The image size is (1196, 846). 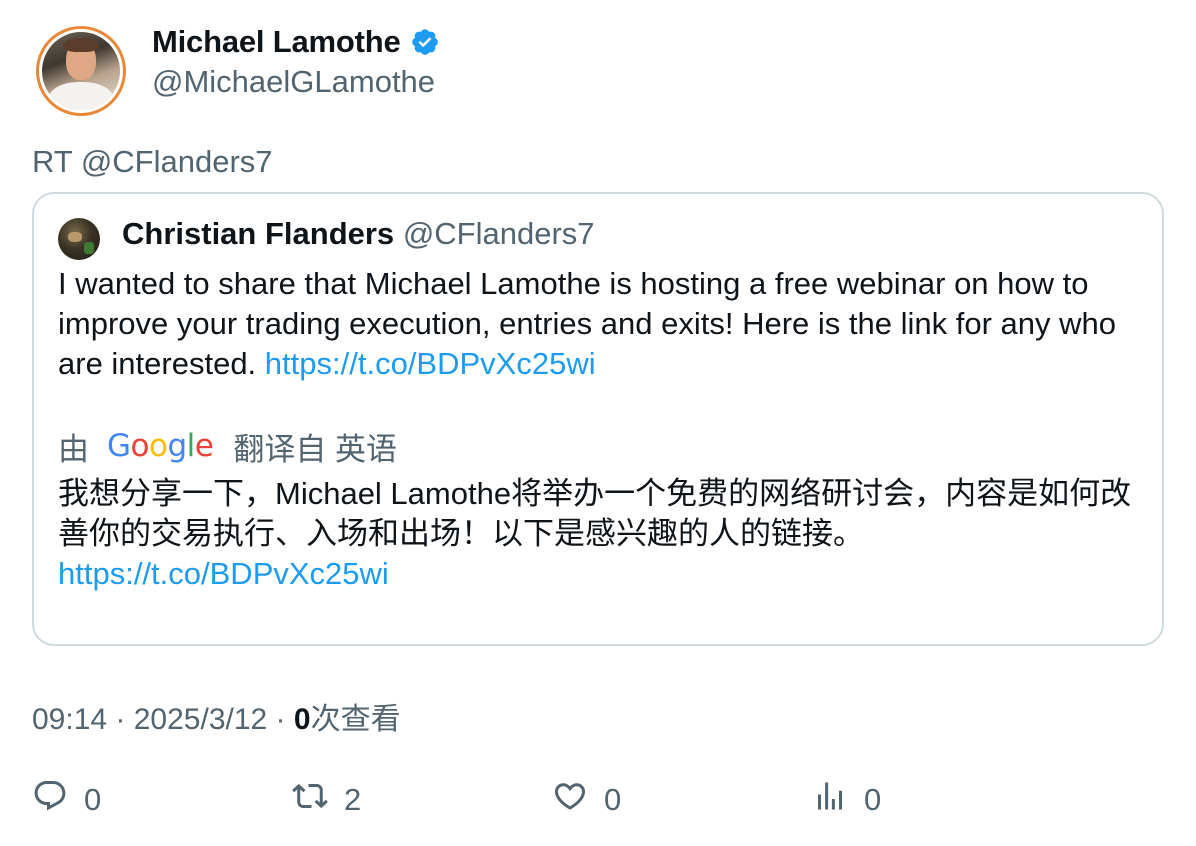 I want to click on translated-from-label: 翻译自 英语, so click(x=315, y=446).